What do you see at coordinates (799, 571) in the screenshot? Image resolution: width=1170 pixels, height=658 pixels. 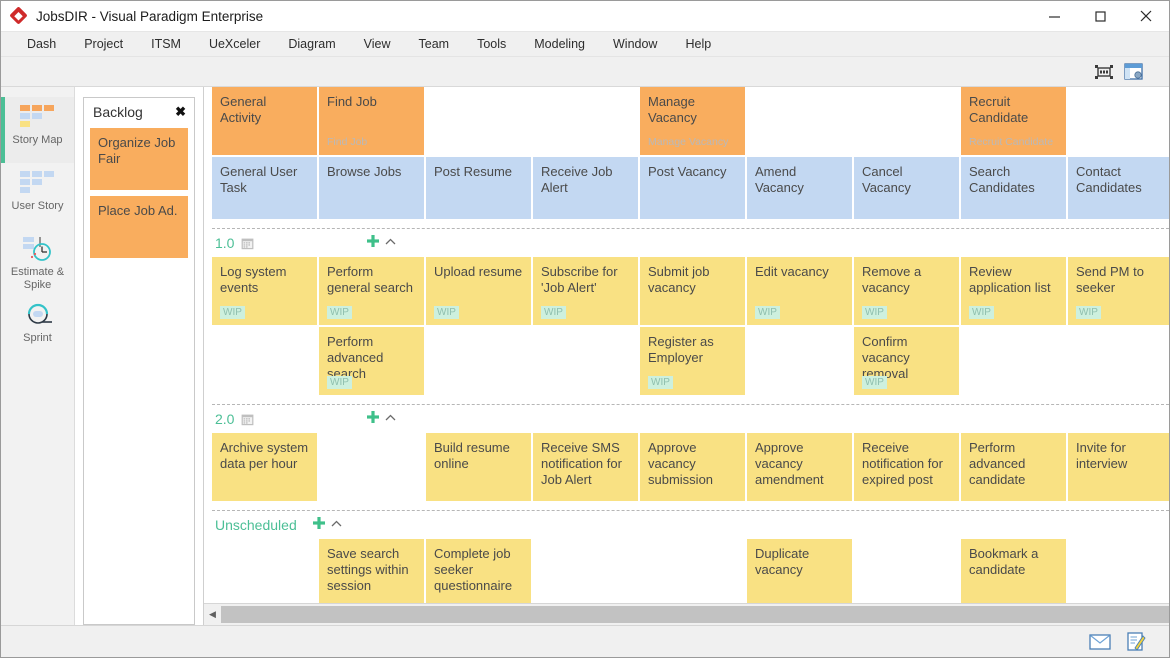 I see `story-card: Duplicate vacancy` at bounding box center [799, 571].